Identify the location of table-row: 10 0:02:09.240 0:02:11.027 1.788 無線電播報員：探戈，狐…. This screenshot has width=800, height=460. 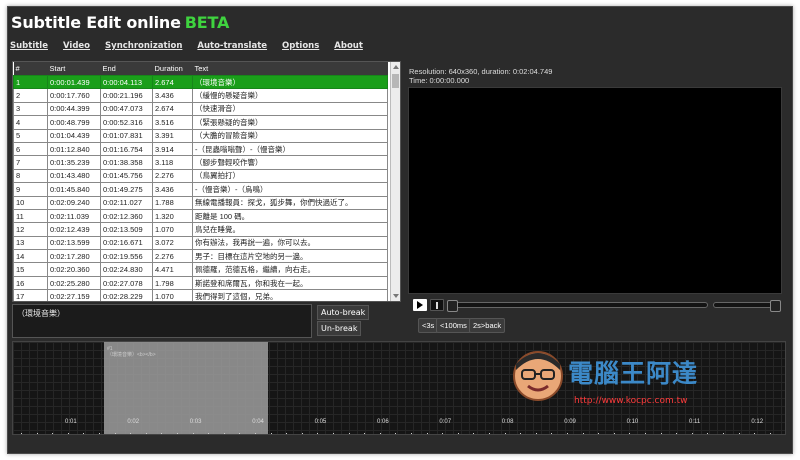
(200, 202).